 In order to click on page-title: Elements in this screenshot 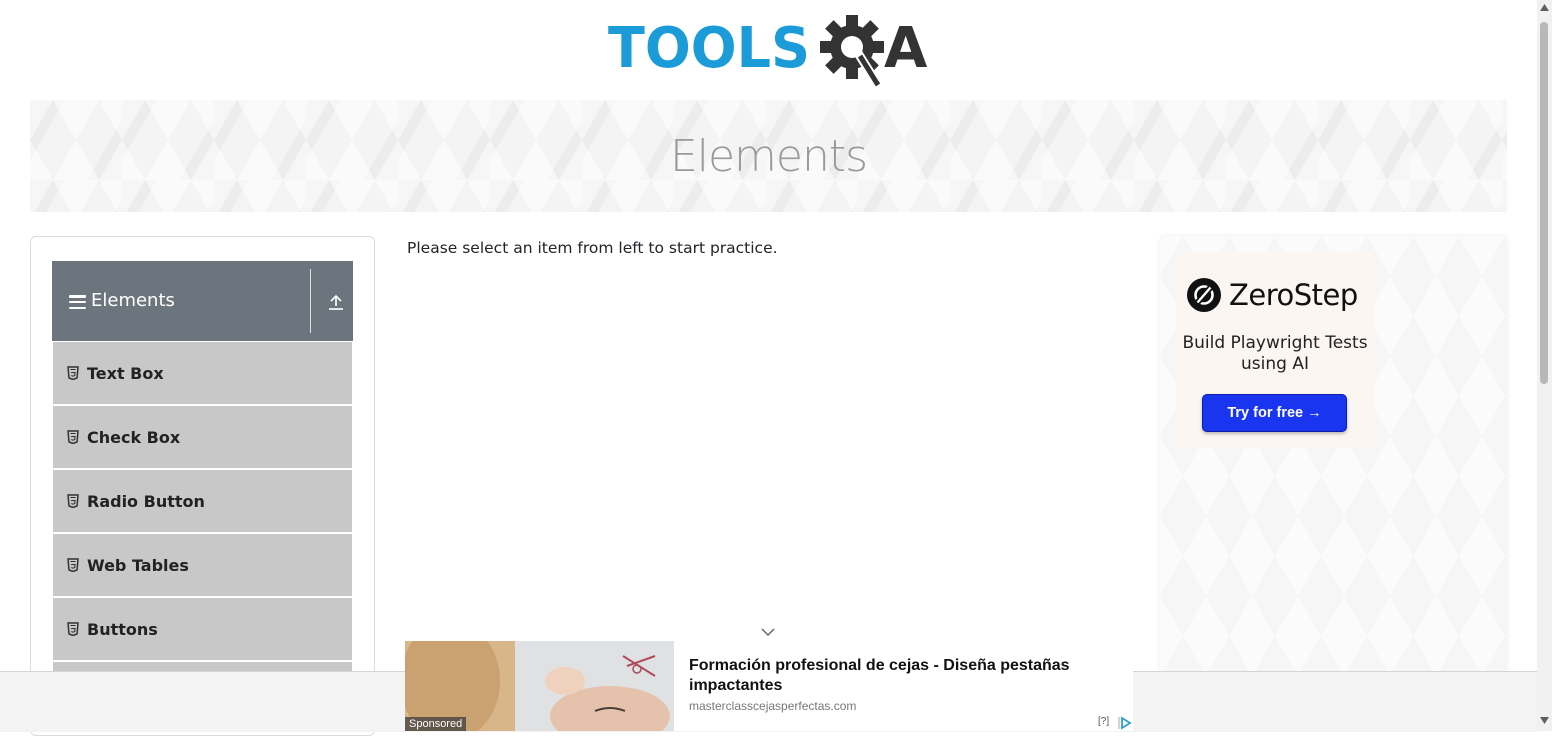, I will do `click(768, 156)`.